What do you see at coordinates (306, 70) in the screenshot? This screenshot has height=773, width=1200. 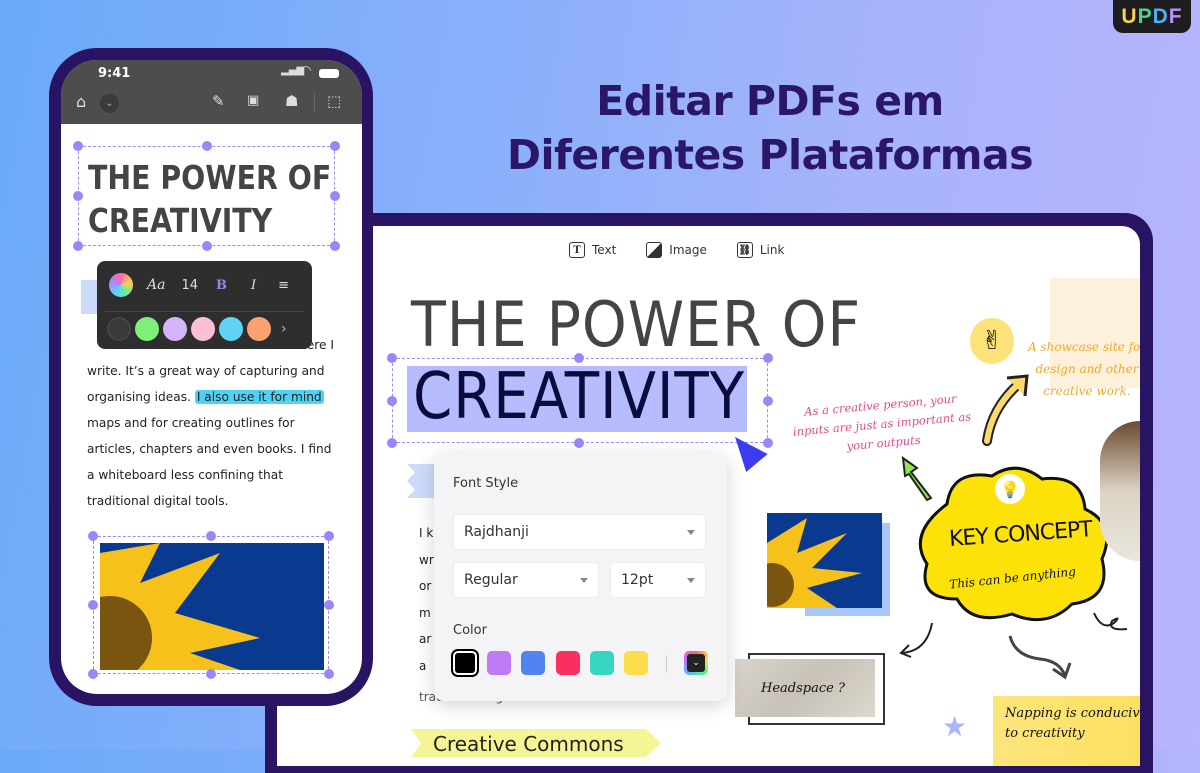 I see `wifi-icon: ◠` at bounding box center [306, 70].